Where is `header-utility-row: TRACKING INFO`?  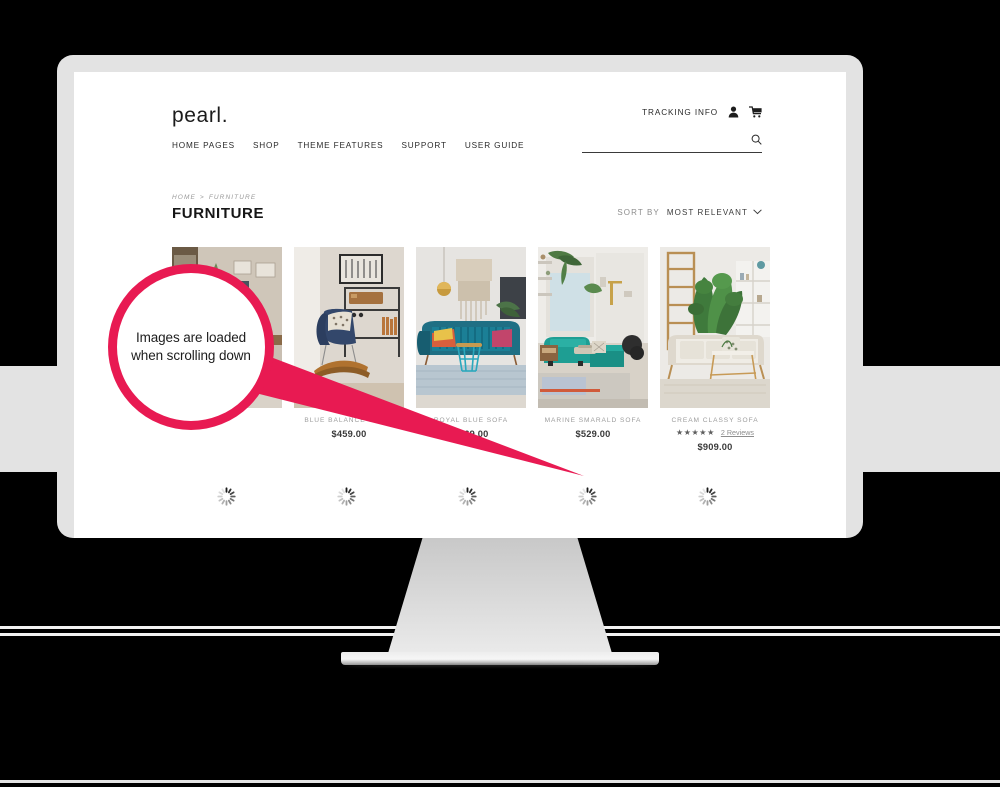 header-utility-row: TRACKING INFO is located at coordinates (672, 112).